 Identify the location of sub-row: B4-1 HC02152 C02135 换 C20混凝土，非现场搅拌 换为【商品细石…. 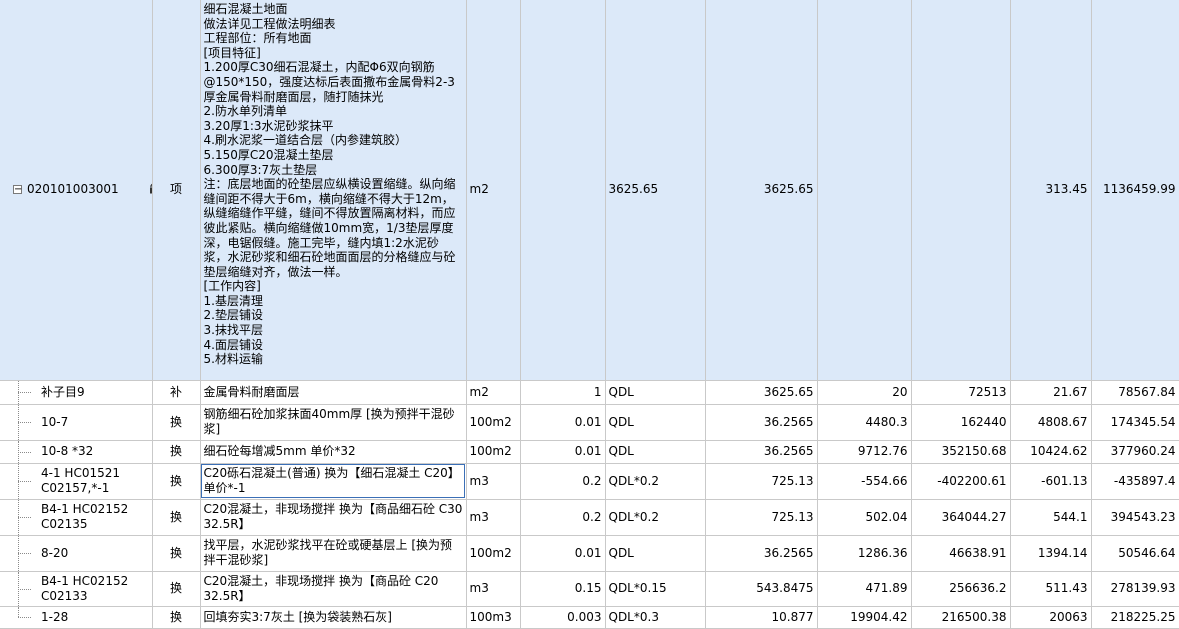
(589, 517).